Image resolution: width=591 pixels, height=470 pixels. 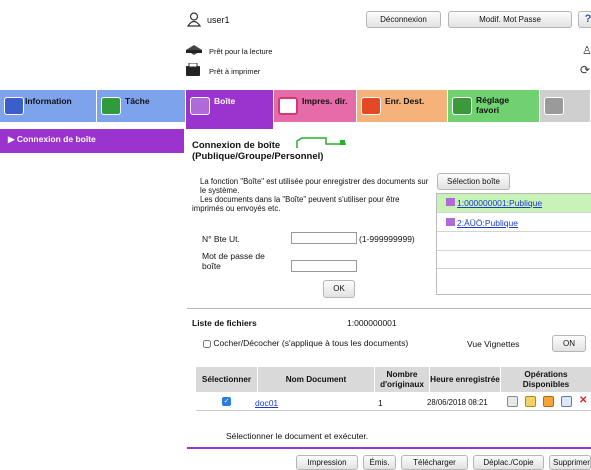 What do you see at coordinates (570, 462) in the screenshot?
I see `delete-button: Supprimer` at bounding box center [570, 462].